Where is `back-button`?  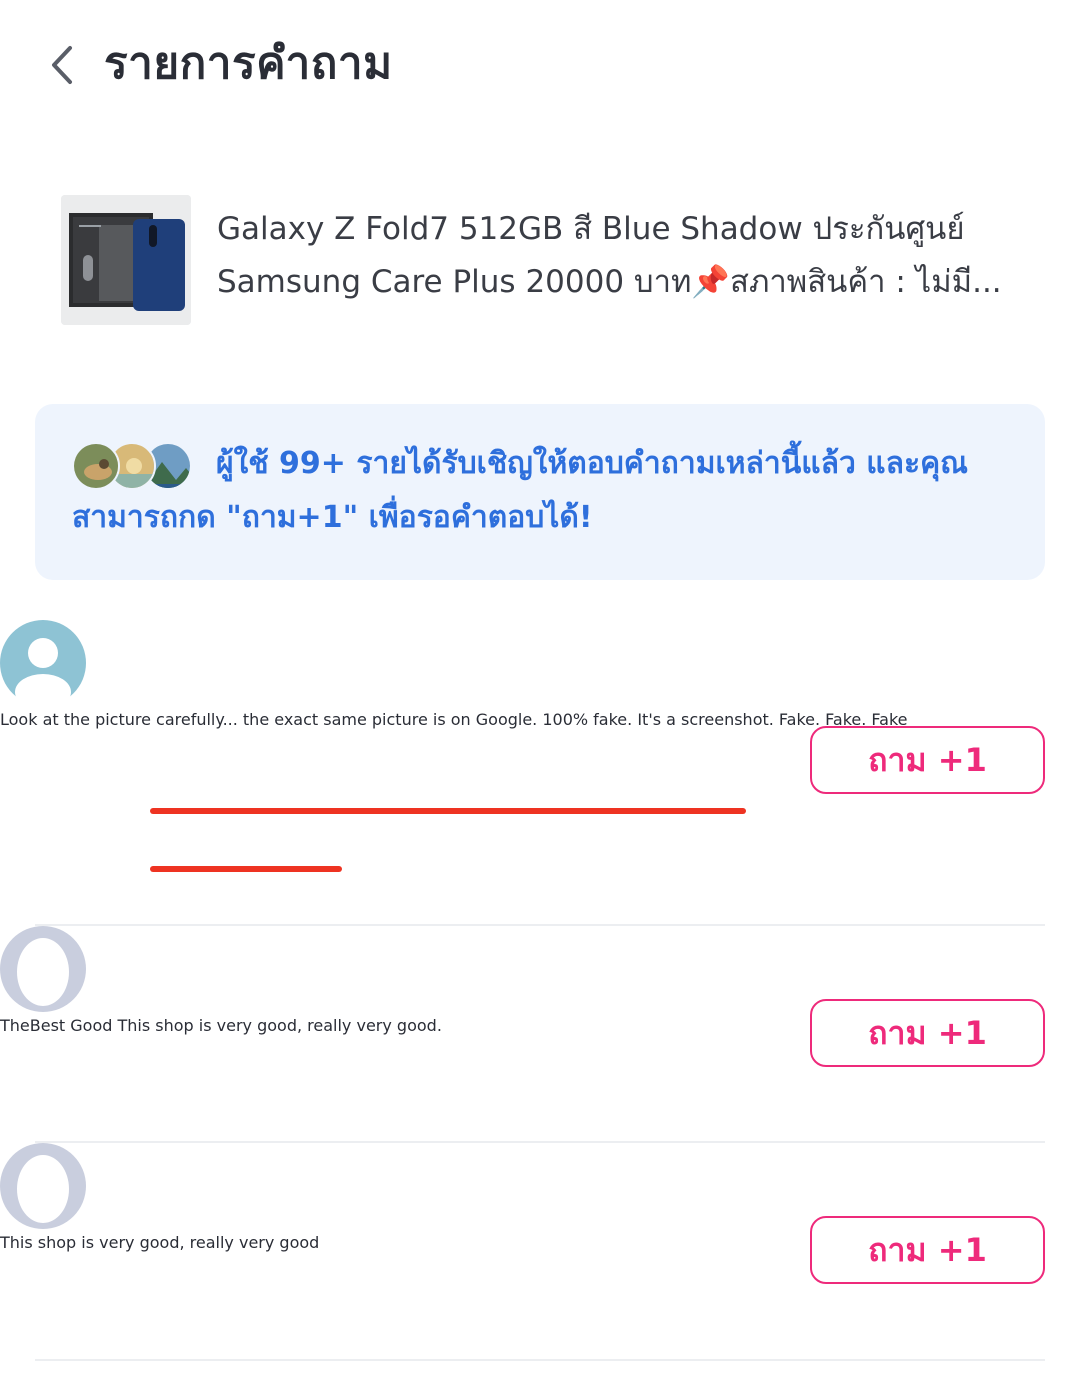 back-button is located at coordinates (61, 65).